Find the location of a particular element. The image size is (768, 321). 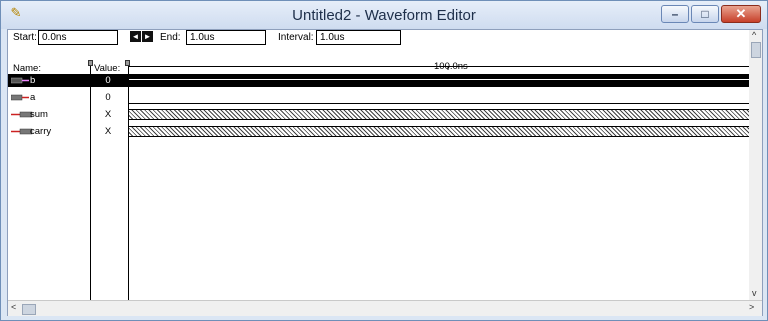

scroll-up-icon: ^ is located at coordinates (754, 35).